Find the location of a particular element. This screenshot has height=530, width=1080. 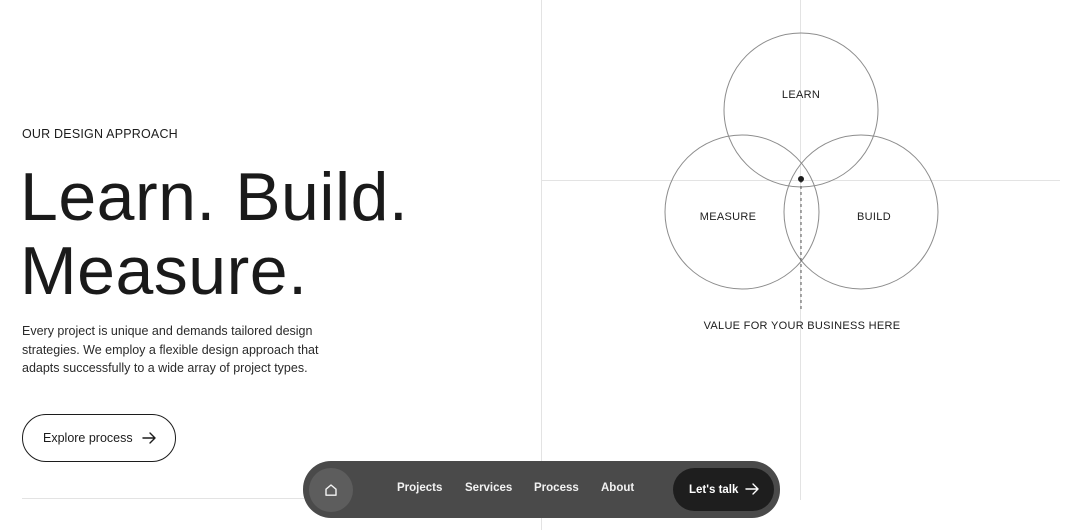

nav-link-services: Services is located at coordinates (488, 488).